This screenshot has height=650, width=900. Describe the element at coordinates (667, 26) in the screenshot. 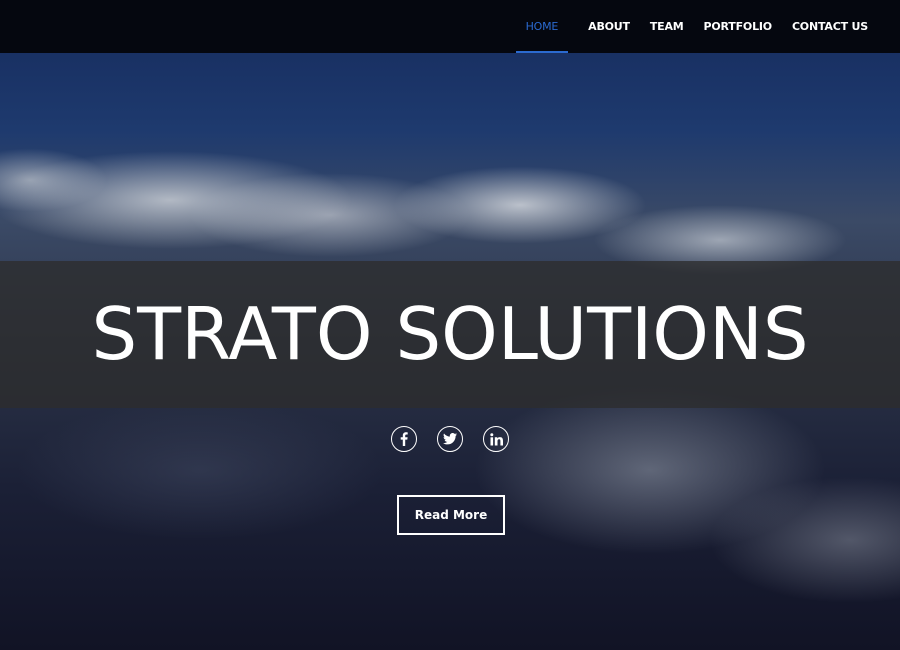

I see `nav-item-team: TEAM` at that location.